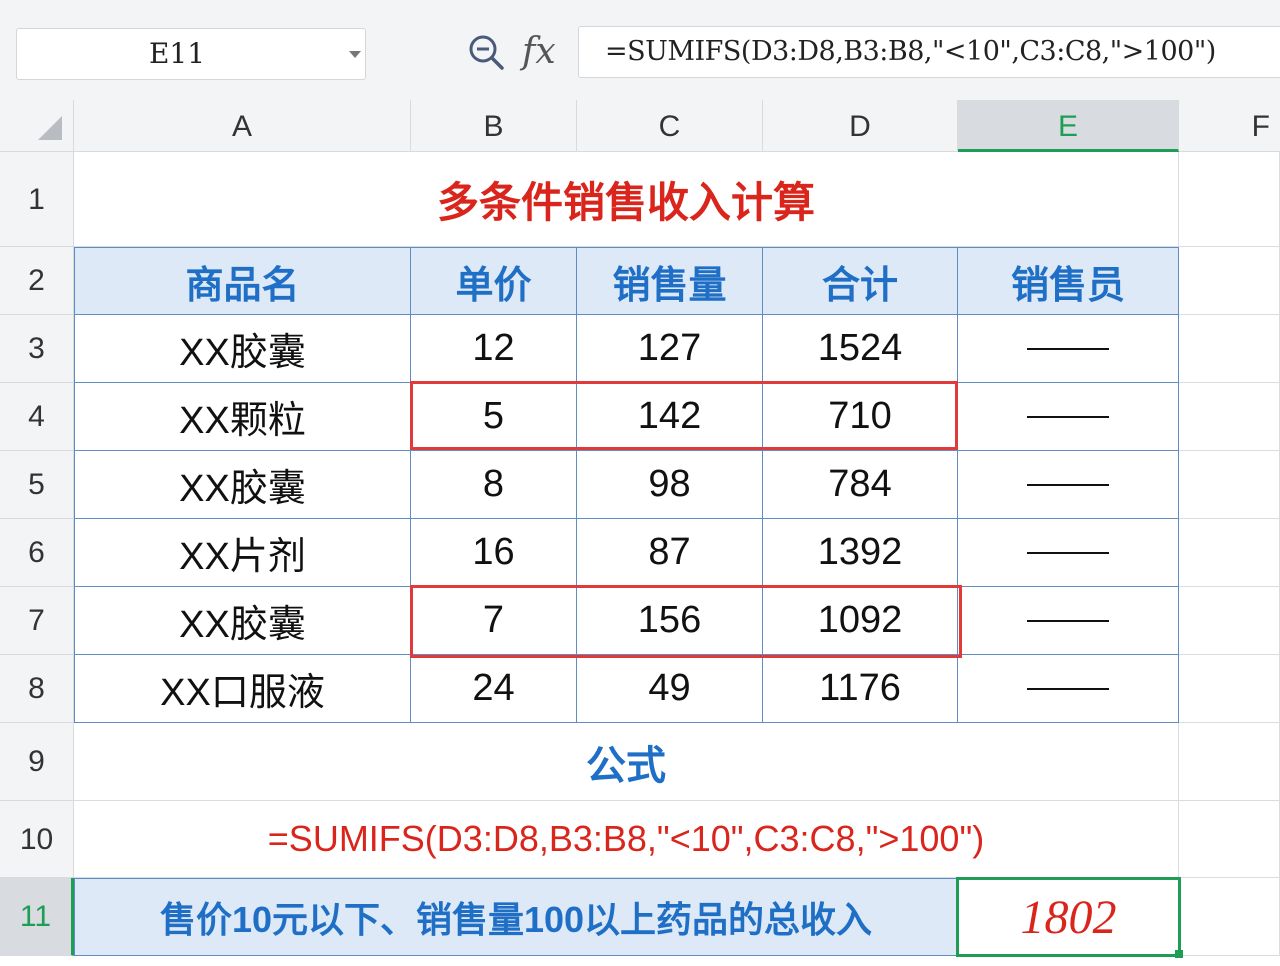  I want to click on row-header-7: 7, so click(37, 621).